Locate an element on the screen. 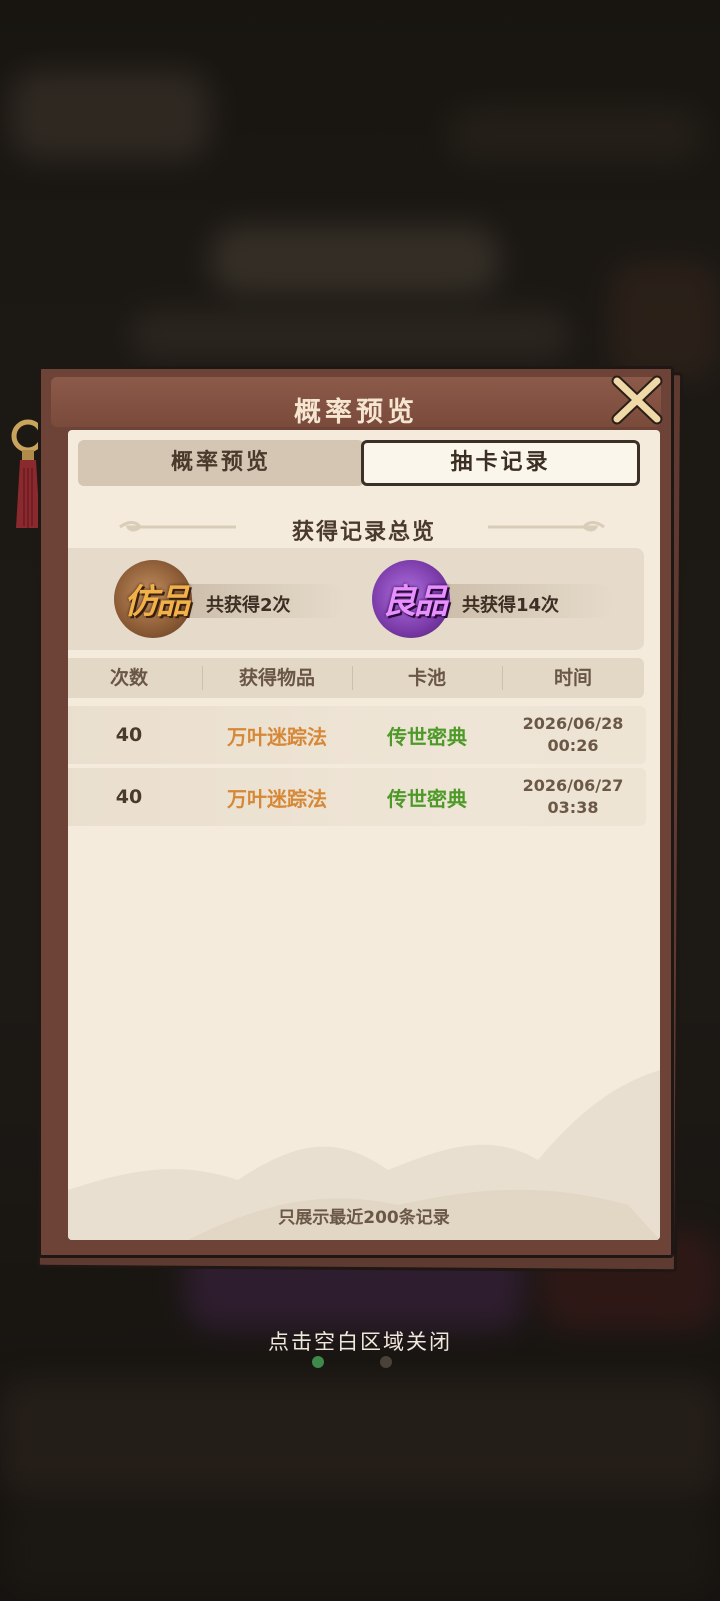 Image resolution: width=720 pixels, height=1601 pixels. row-date: 2026/06/28 is located at coordinates (573, 723).